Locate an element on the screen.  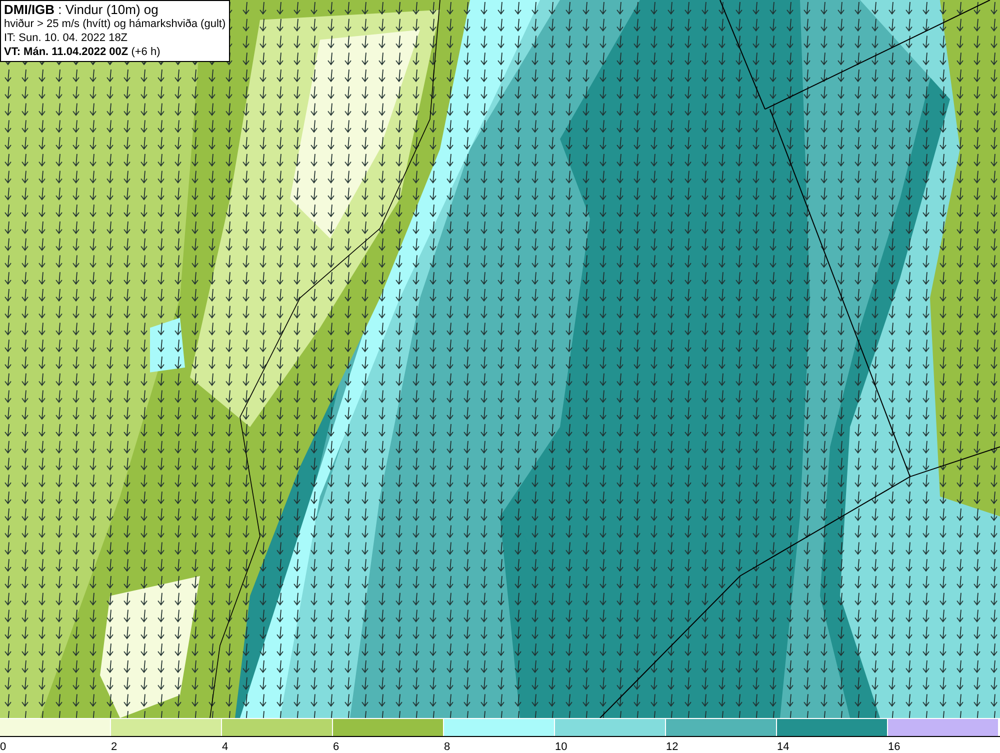
legend-label: 4 is located at coordinates (225, 746).